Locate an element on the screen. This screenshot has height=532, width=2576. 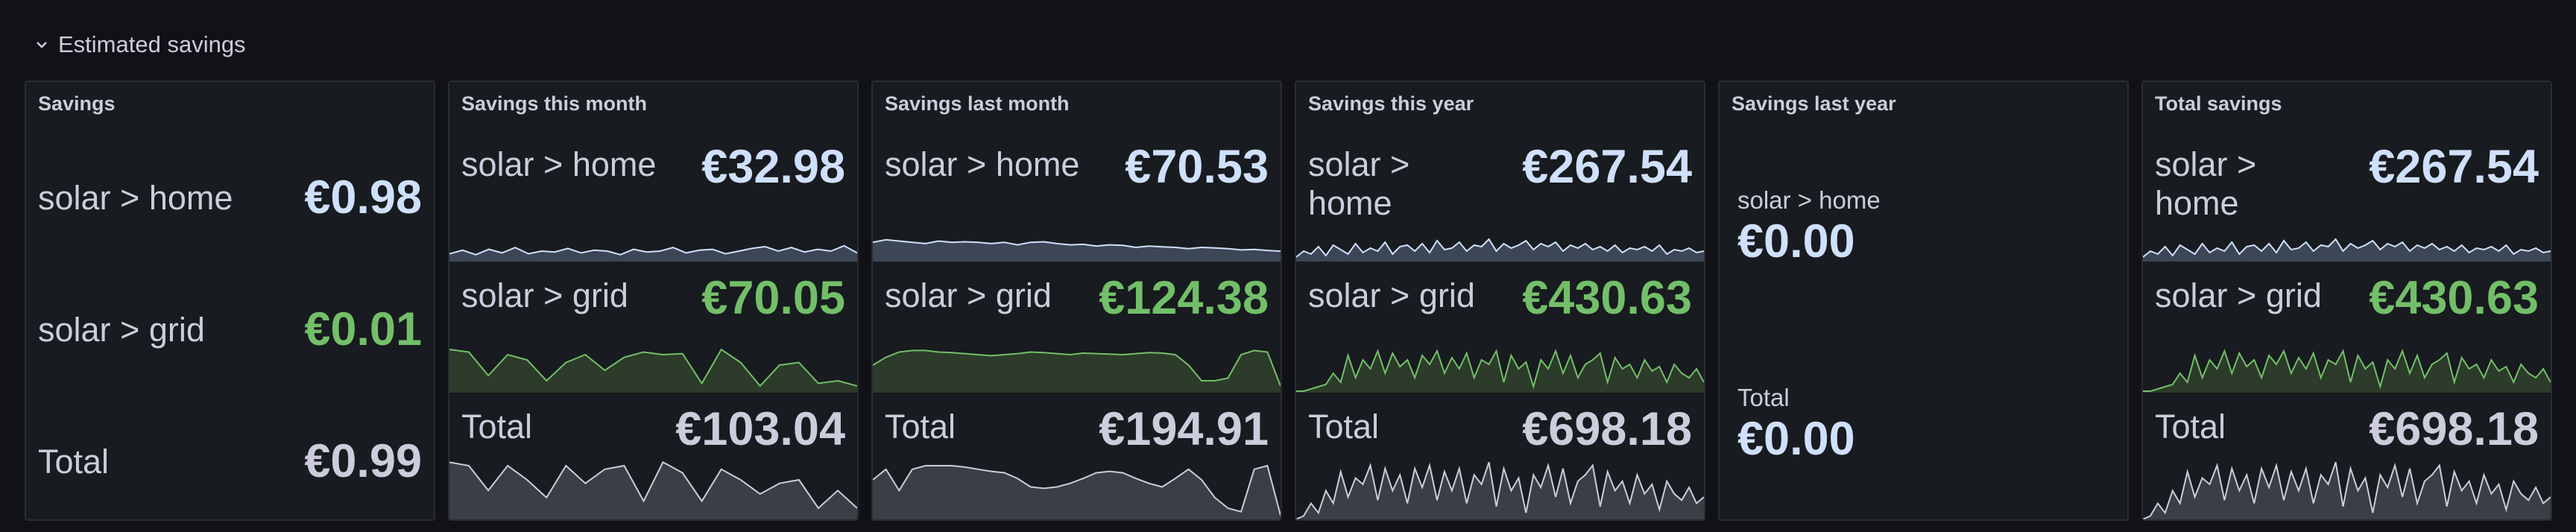
panel-title: Savings this year is located at coordinates (1391, 103).